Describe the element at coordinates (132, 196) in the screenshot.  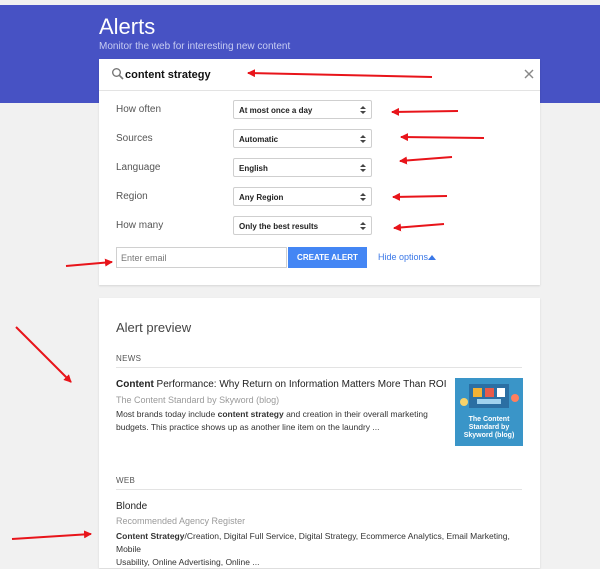
I see `region-label: Region` at that location.